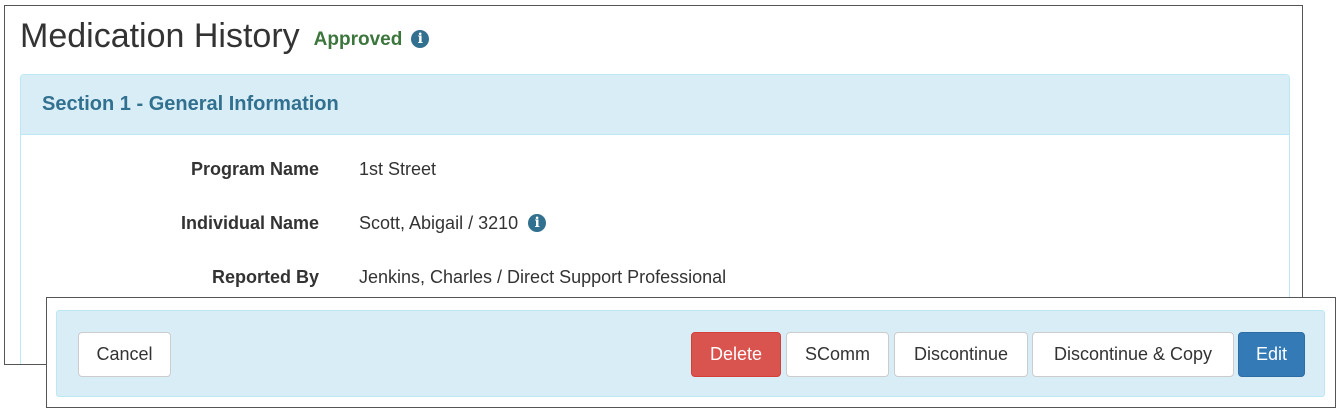  I want to click on scomm-button: SComm, so click(837, 354).